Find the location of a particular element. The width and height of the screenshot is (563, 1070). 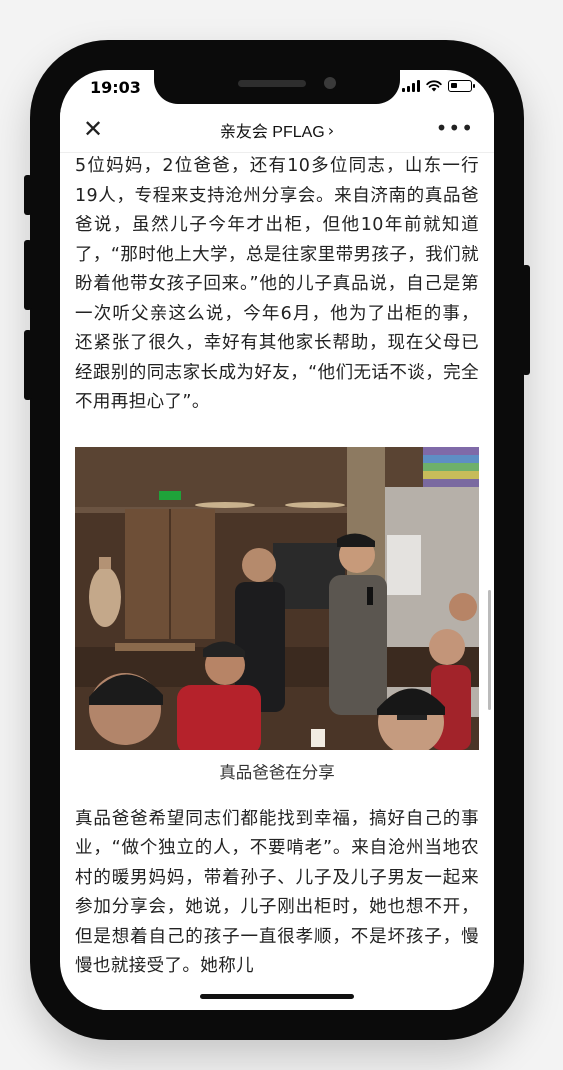

mute-switch is located at coordinates (28, 195).